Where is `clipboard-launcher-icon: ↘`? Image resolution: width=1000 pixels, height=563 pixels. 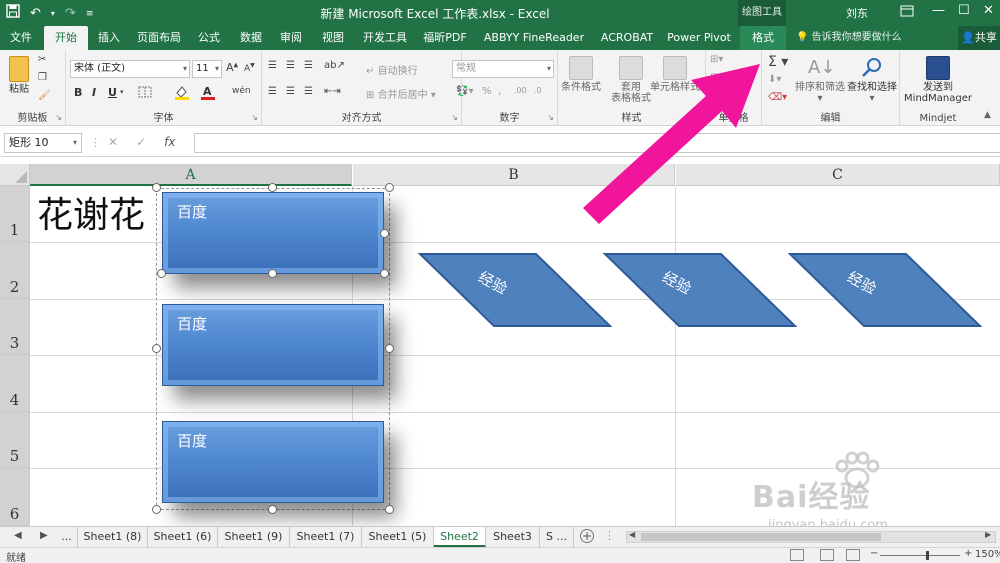 clipboard-launcher-icon: ↘ is located at coordinates (58, 117).